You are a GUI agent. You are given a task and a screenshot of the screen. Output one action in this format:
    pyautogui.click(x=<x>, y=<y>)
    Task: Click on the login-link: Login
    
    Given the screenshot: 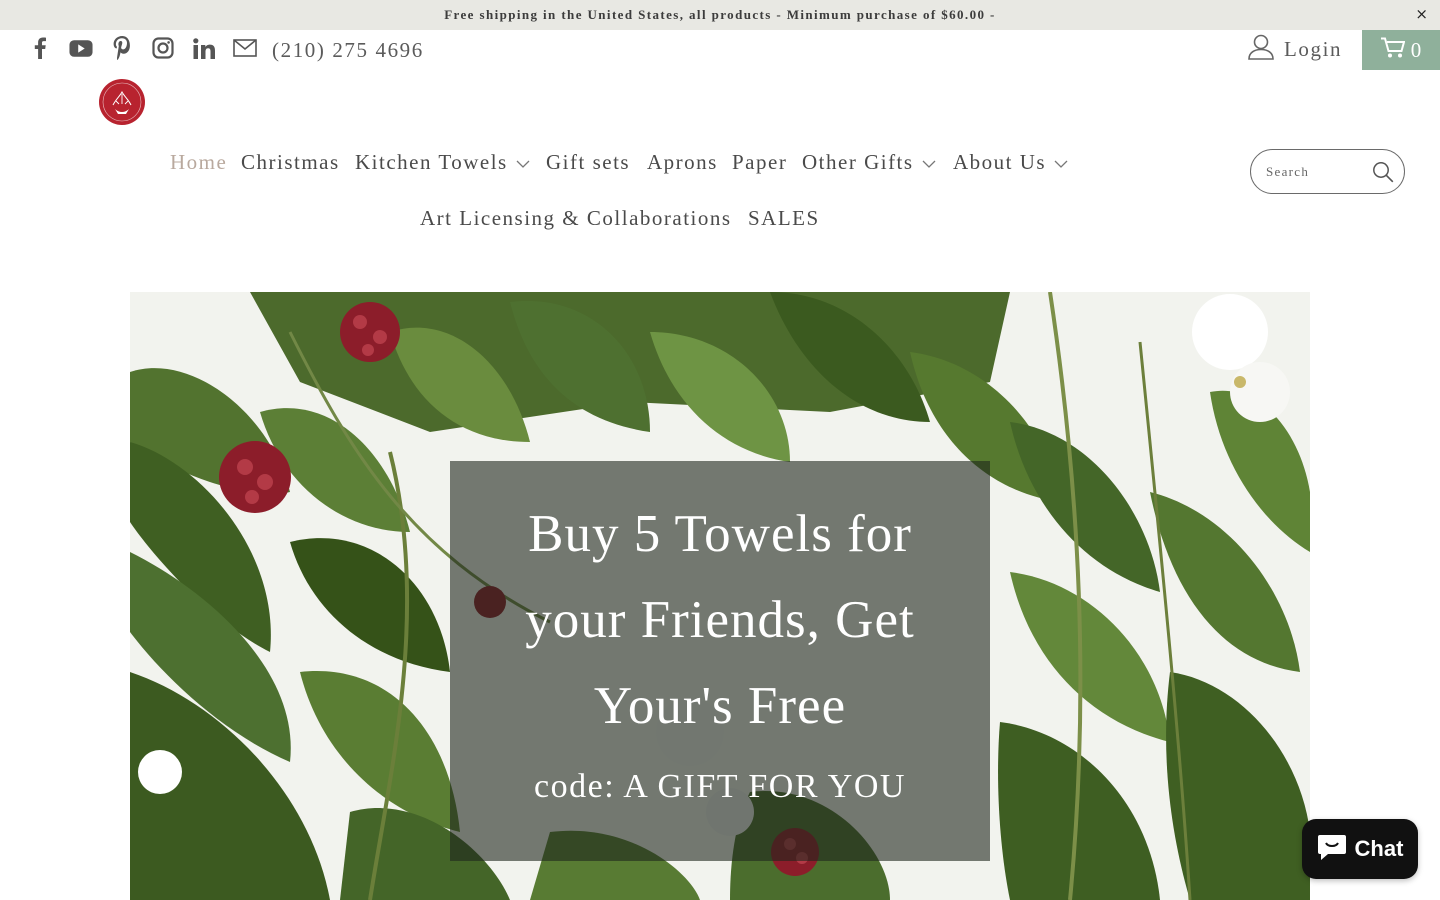 What is the action you would take?
    pyautogui.click(x=1295, y=49)
    